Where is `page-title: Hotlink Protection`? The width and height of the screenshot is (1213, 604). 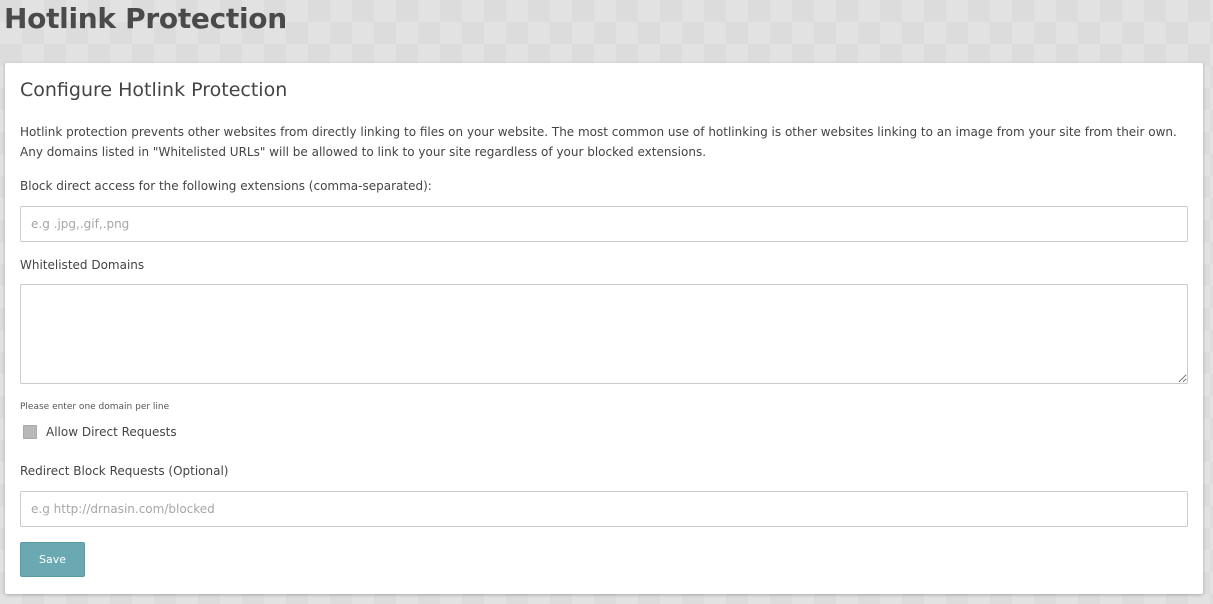
page-title: Hotlink Protection is located at coordinates (145, 18).